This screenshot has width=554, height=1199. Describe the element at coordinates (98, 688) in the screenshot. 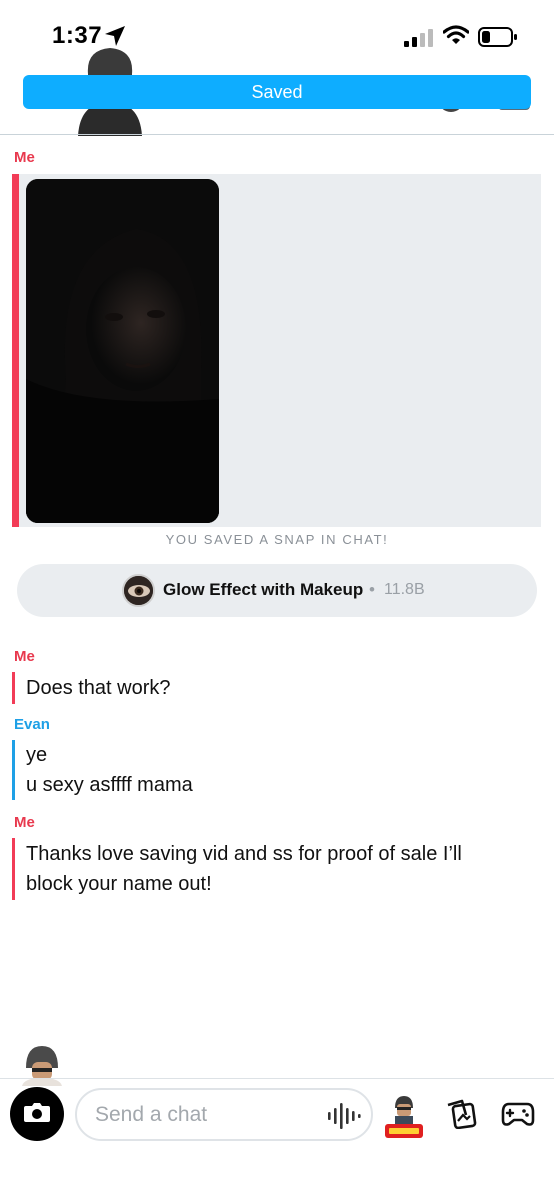

I see `message-text: Does that work?` at that location.